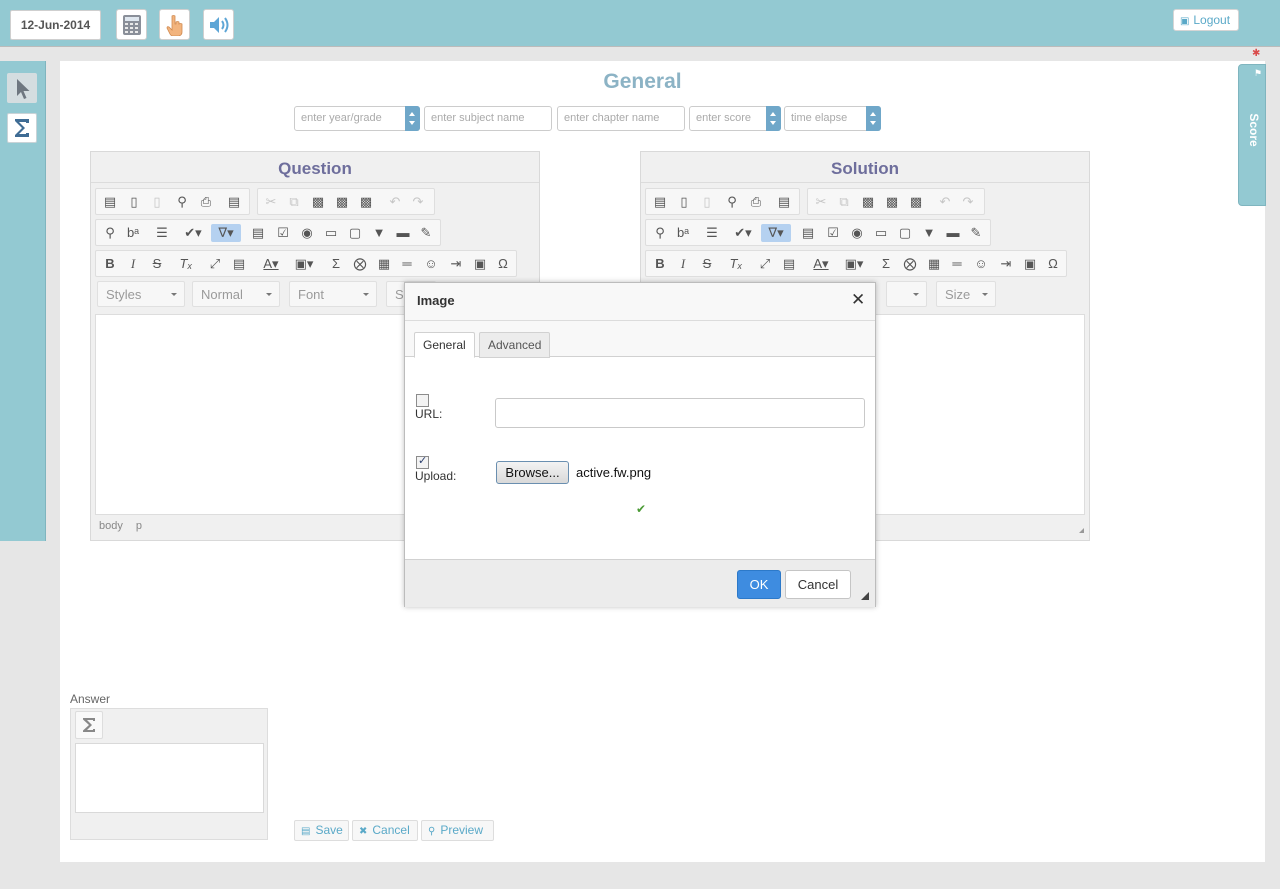 This screenshot has width=1280, height=889. I want to click on tab-general: General, so click(444, 345).